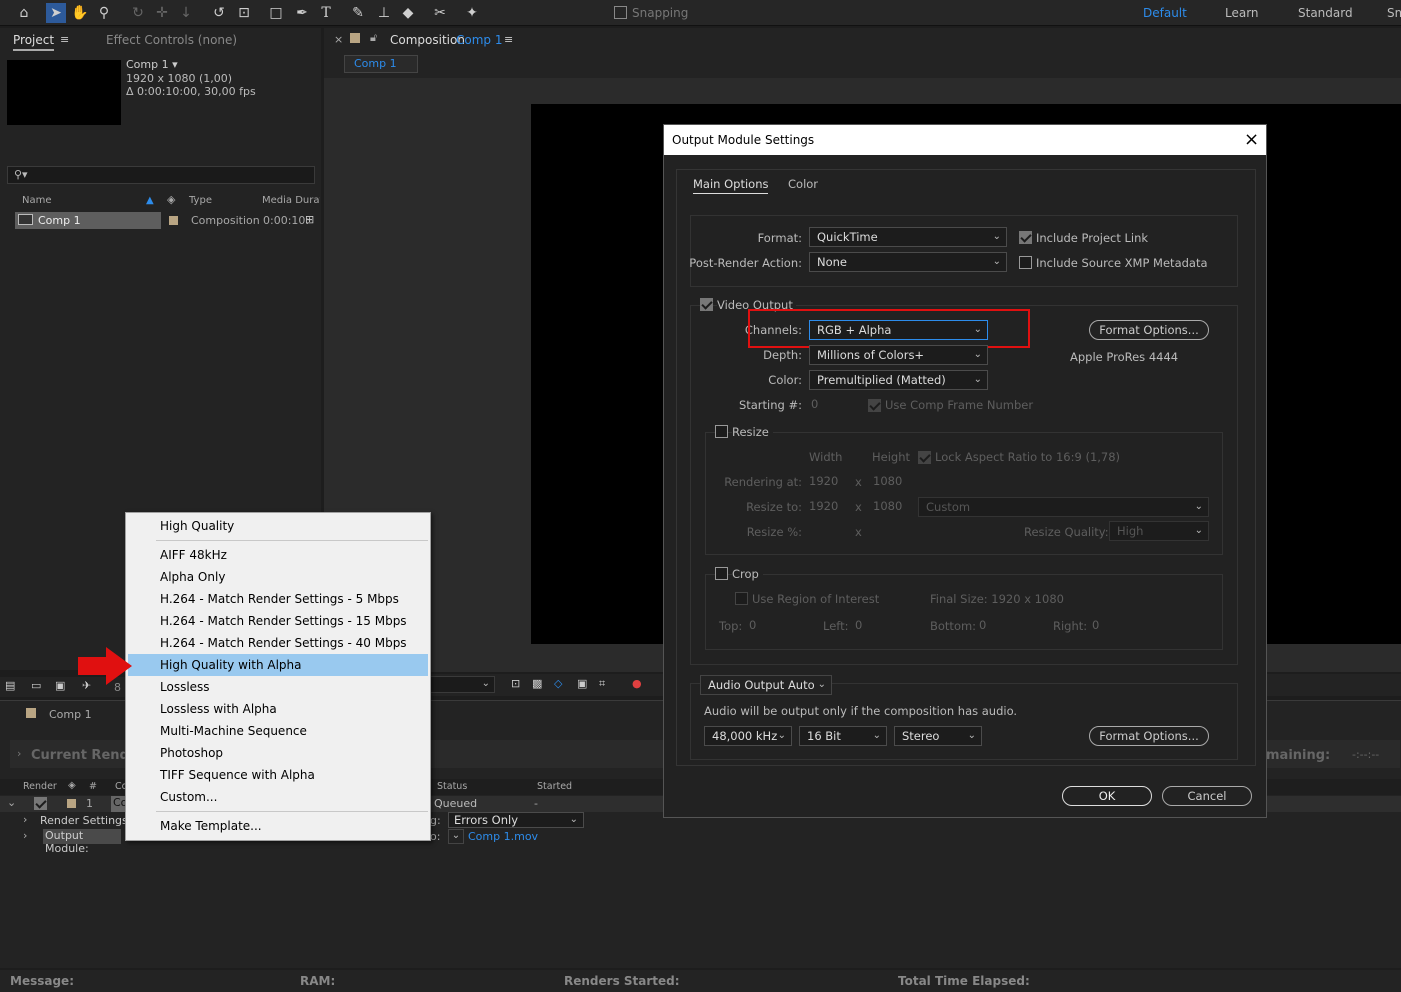 This screenshot has height=992, width=1401. Describe the element at coordinates (278, 665) in the screenshot. I see `menu-item-high-quality-alpha: High Quality with Alpha` at that location.